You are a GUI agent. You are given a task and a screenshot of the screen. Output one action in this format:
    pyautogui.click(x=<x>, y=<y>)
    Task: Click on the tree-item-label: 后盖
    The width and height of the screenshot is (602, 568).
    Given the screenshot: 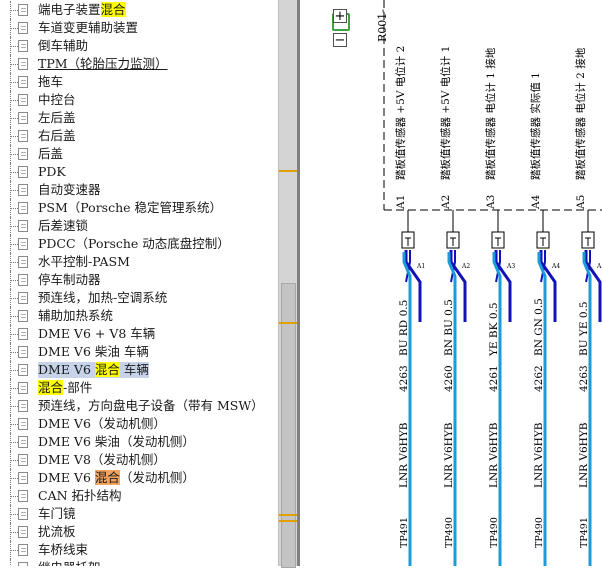 What is the action you would take?
    pyautogui.click(x=50, y=154)
    